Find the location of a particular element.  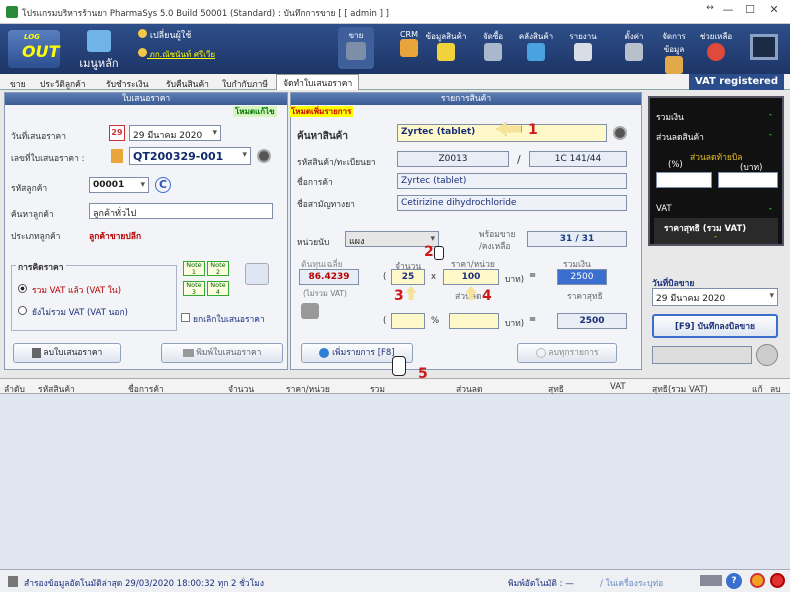

step-1-marker: 1 is located at coordinates (533, 130).